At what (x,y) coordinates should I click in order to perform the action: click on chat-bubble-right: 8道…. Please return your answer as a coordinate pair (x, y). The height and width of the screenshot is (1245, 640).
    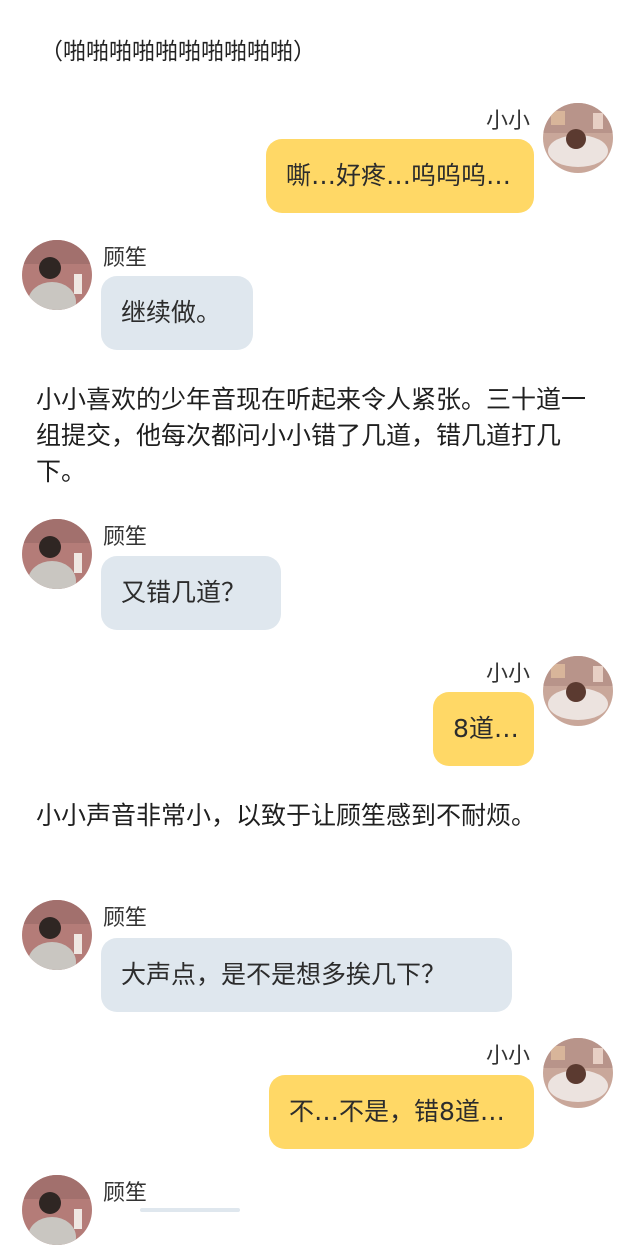
    Looking at the image, I should click on (483, 729).